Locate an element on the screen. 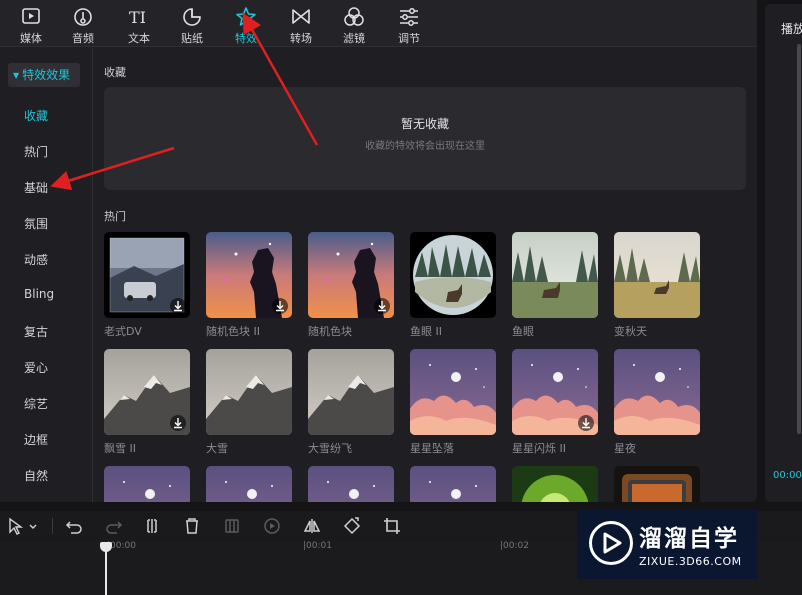  annotation-arrows is located at coordinates (184, 101).